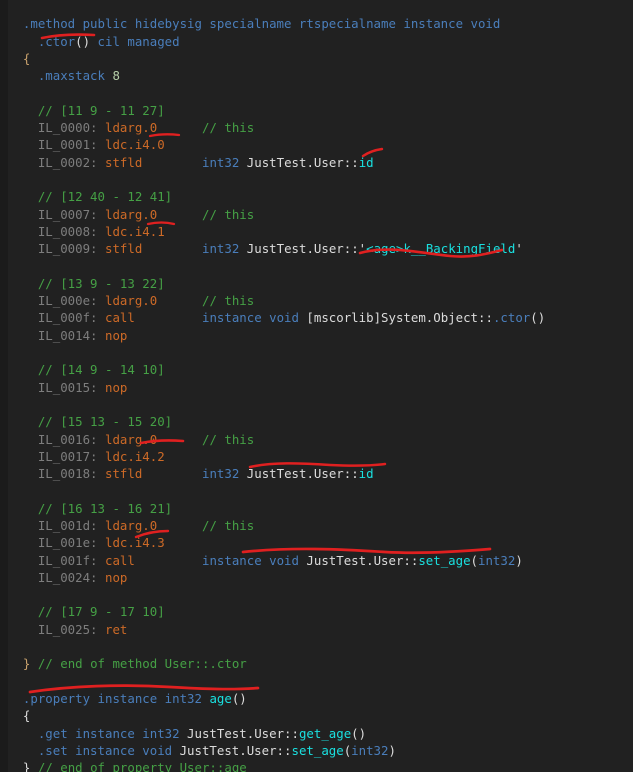 The height and width of the screenshot is (772, 633). Describe the element at coordinates (146, 525) in the screenshot. I see `code-line: IL_001d: ldarg.0 // this` at that location.